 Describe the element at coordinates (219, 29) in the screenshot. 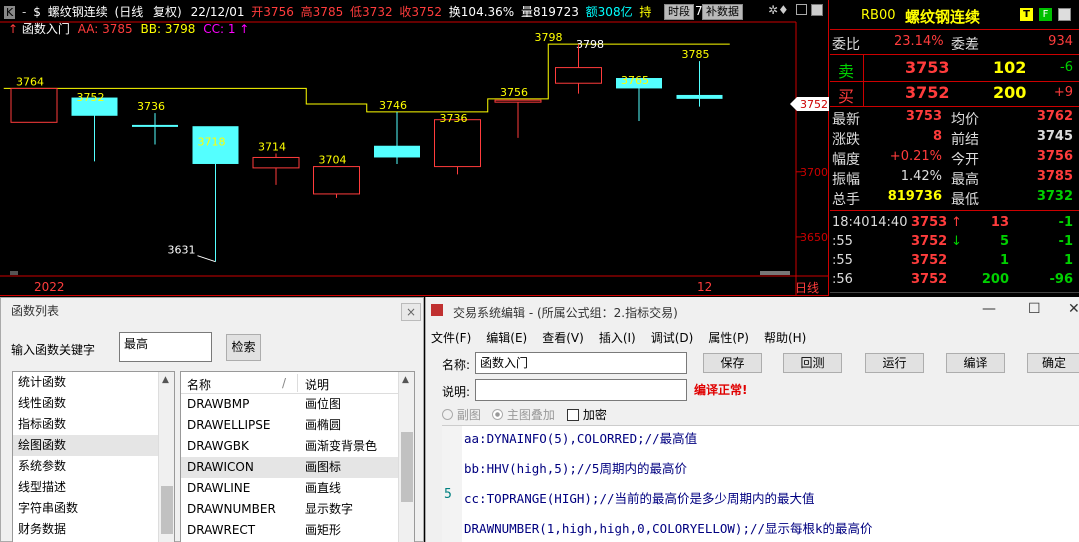

I see `indicator-cc: CC: 1` at that location.